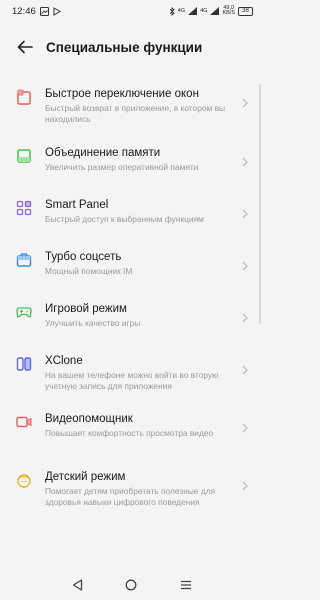  Describe the element at coordinates (77, 205) in the screenshot. I see `item-title: Smart Panel` at that location.